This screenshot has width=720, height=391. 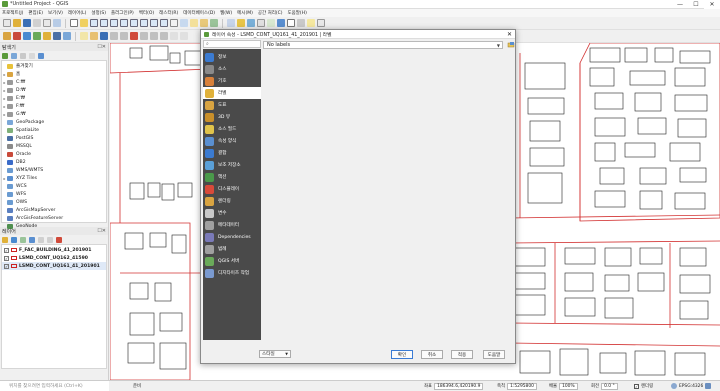 What do you see at coordinates (232, 93) in the screenshot?
I see `dialog-nav-item: 라벨` at bounding box center [232, 93].